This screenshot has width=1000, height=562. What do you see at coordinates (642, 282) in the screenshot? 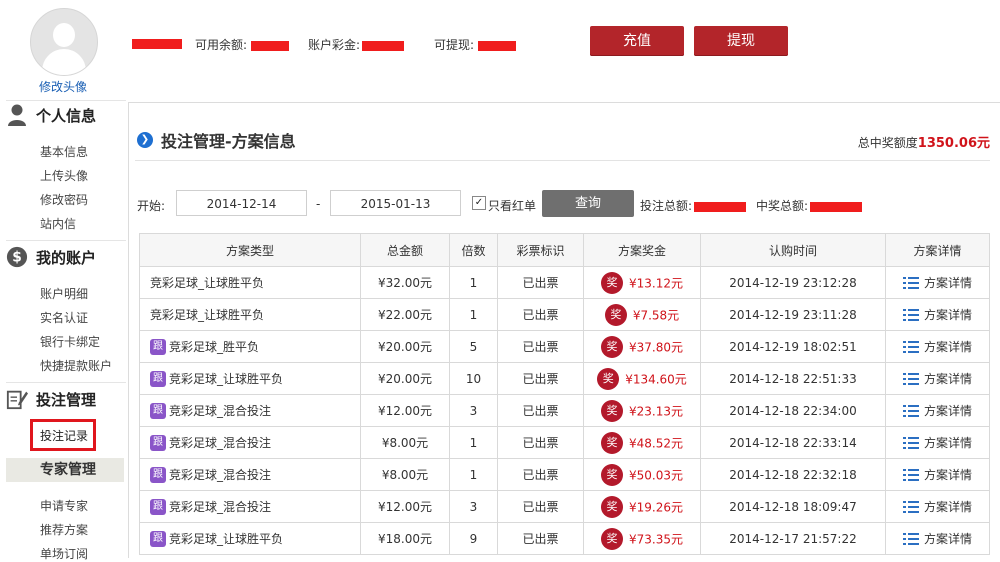
I see `cell-prize: 奖 ¥13.12元` at bounding box center [642, 282].